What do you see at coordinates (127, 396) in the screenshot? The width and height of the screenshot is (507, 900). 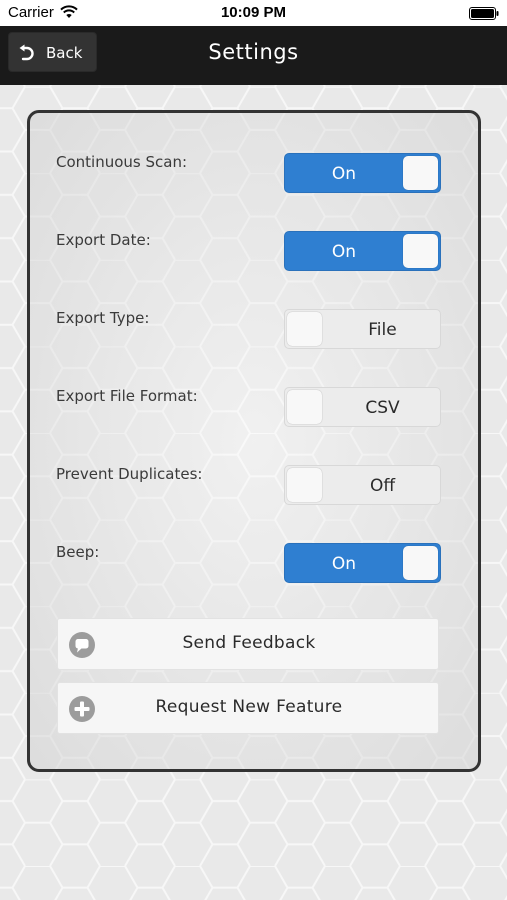 I see `setting-label: Export File Format:` at bounding box center [127, 396].